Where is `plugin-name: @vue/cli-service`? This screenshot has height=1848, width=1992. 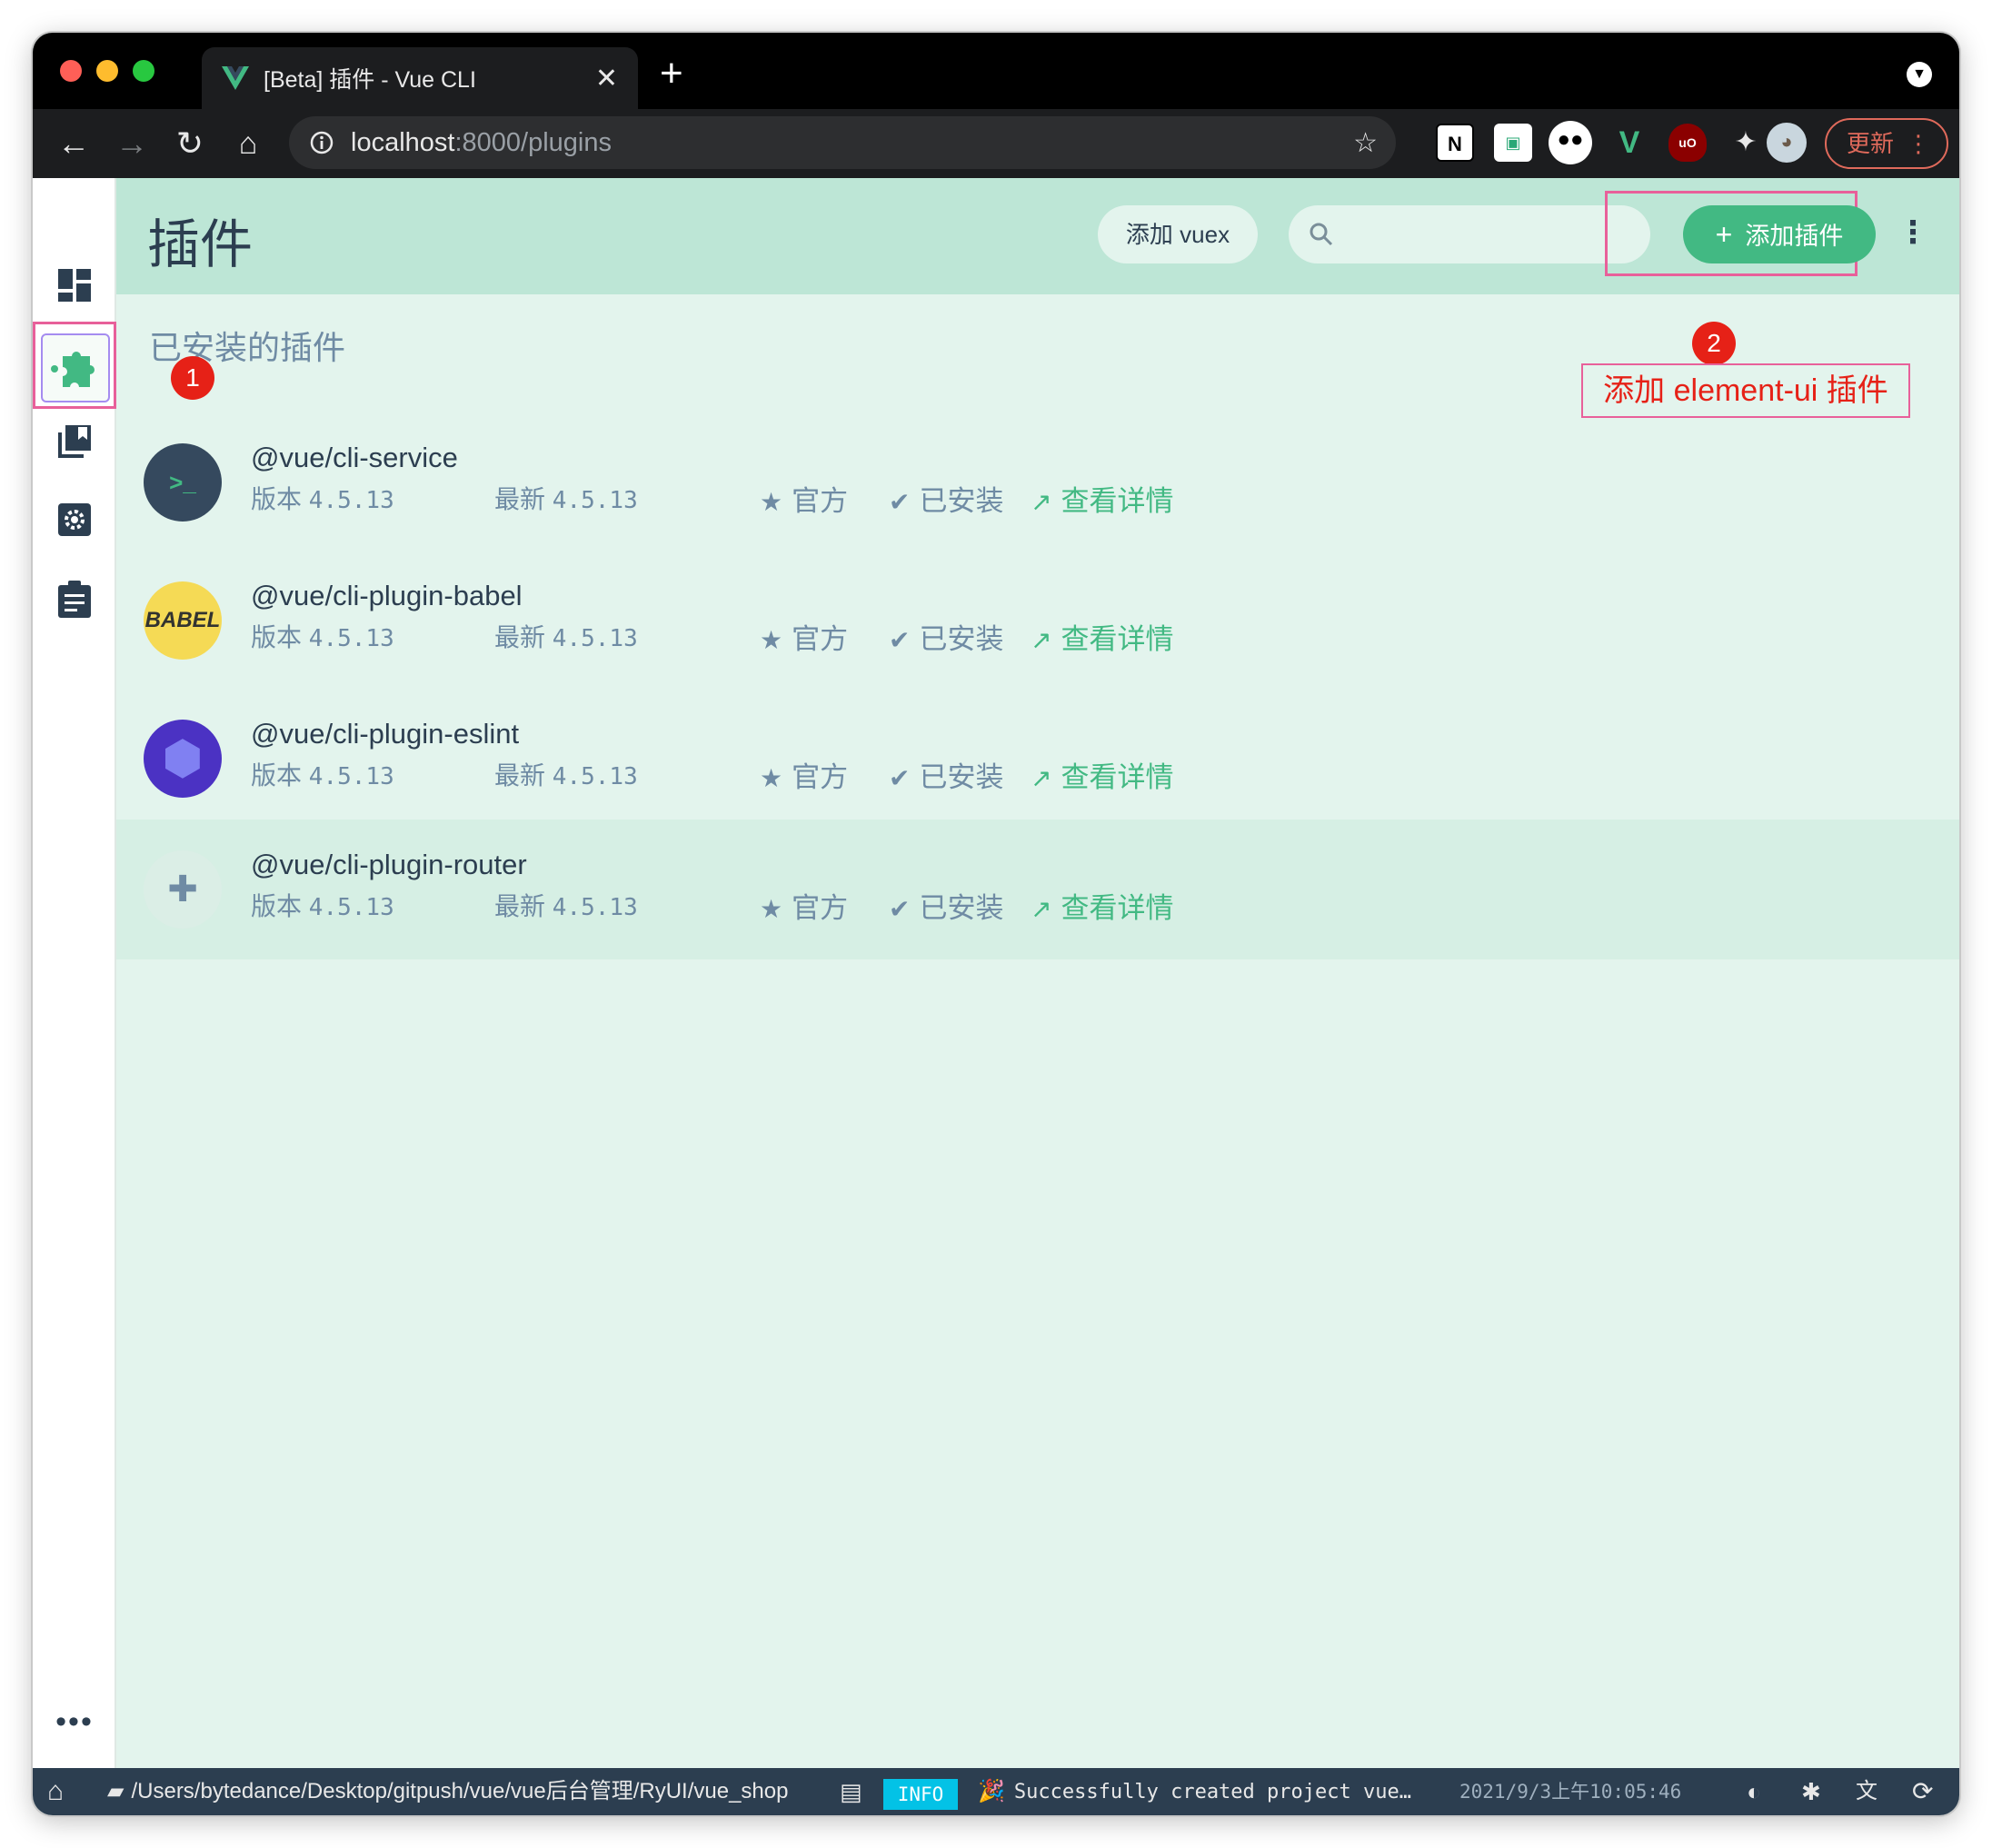 plugin-name: @vue/cli-service is located at coordinates (354, 457).